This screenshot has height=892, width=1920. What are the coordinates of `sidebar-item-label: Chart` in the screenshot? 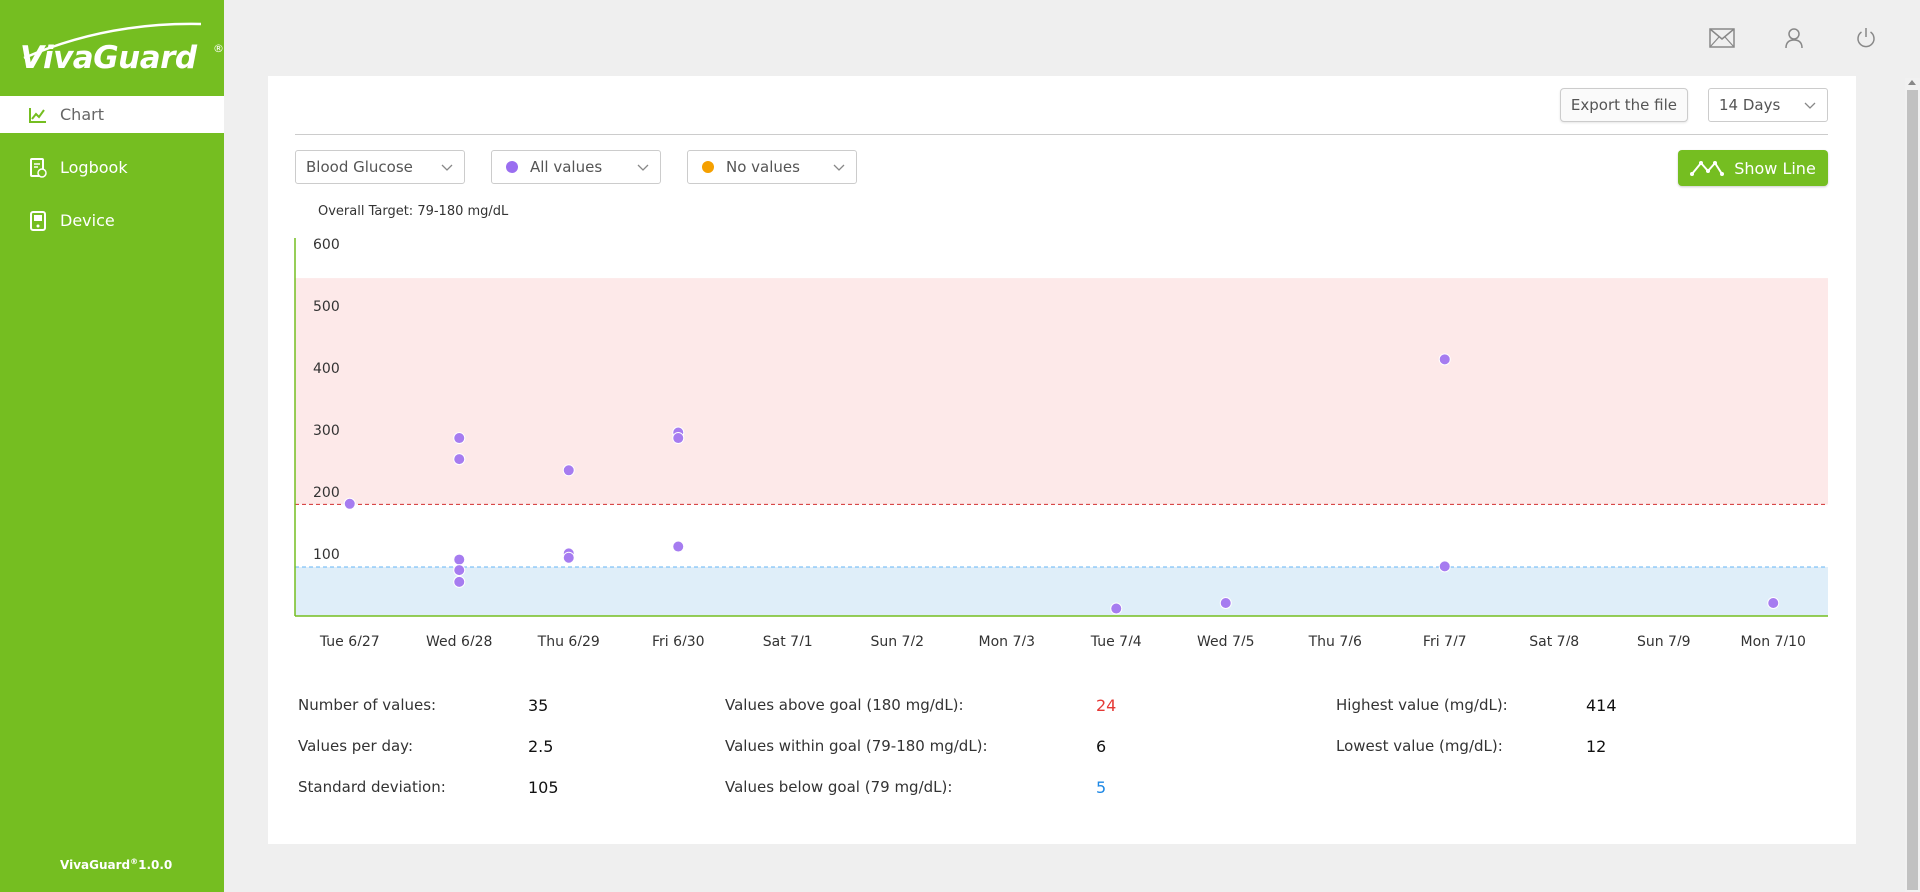 It's located at (82, 114).